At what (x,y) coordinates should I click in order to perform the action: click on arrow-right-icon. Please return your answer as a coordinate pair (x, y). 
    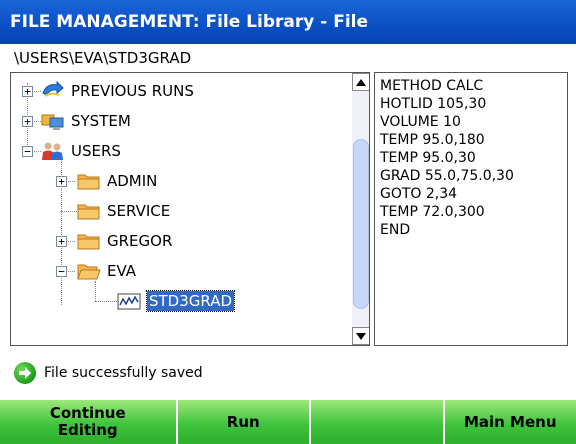
    Looking at the image, I should click on (25, 373).